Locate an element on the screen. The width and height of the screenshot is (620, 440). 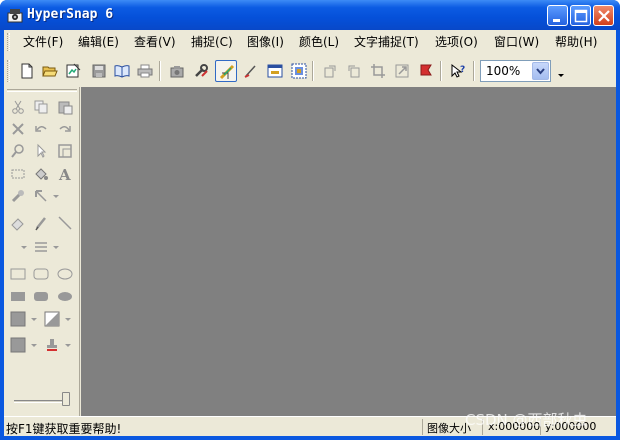
undo-tool is located at coordinates (41, 129).